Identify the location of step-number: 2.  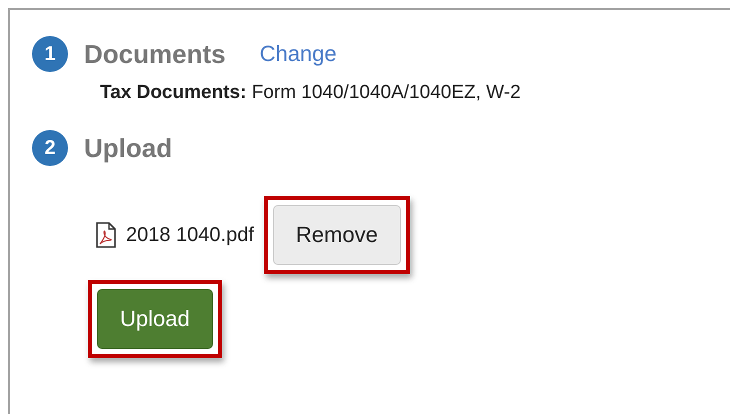
(50, 148).